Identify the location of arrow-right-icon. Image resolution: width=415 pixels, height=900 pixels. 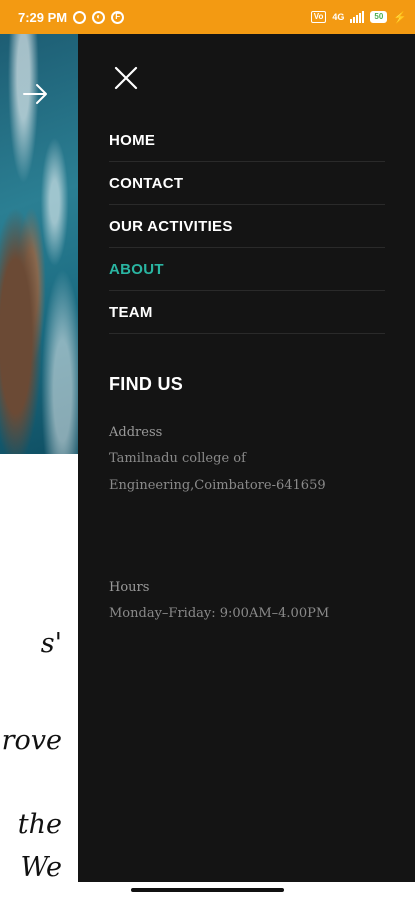
(36, 94).